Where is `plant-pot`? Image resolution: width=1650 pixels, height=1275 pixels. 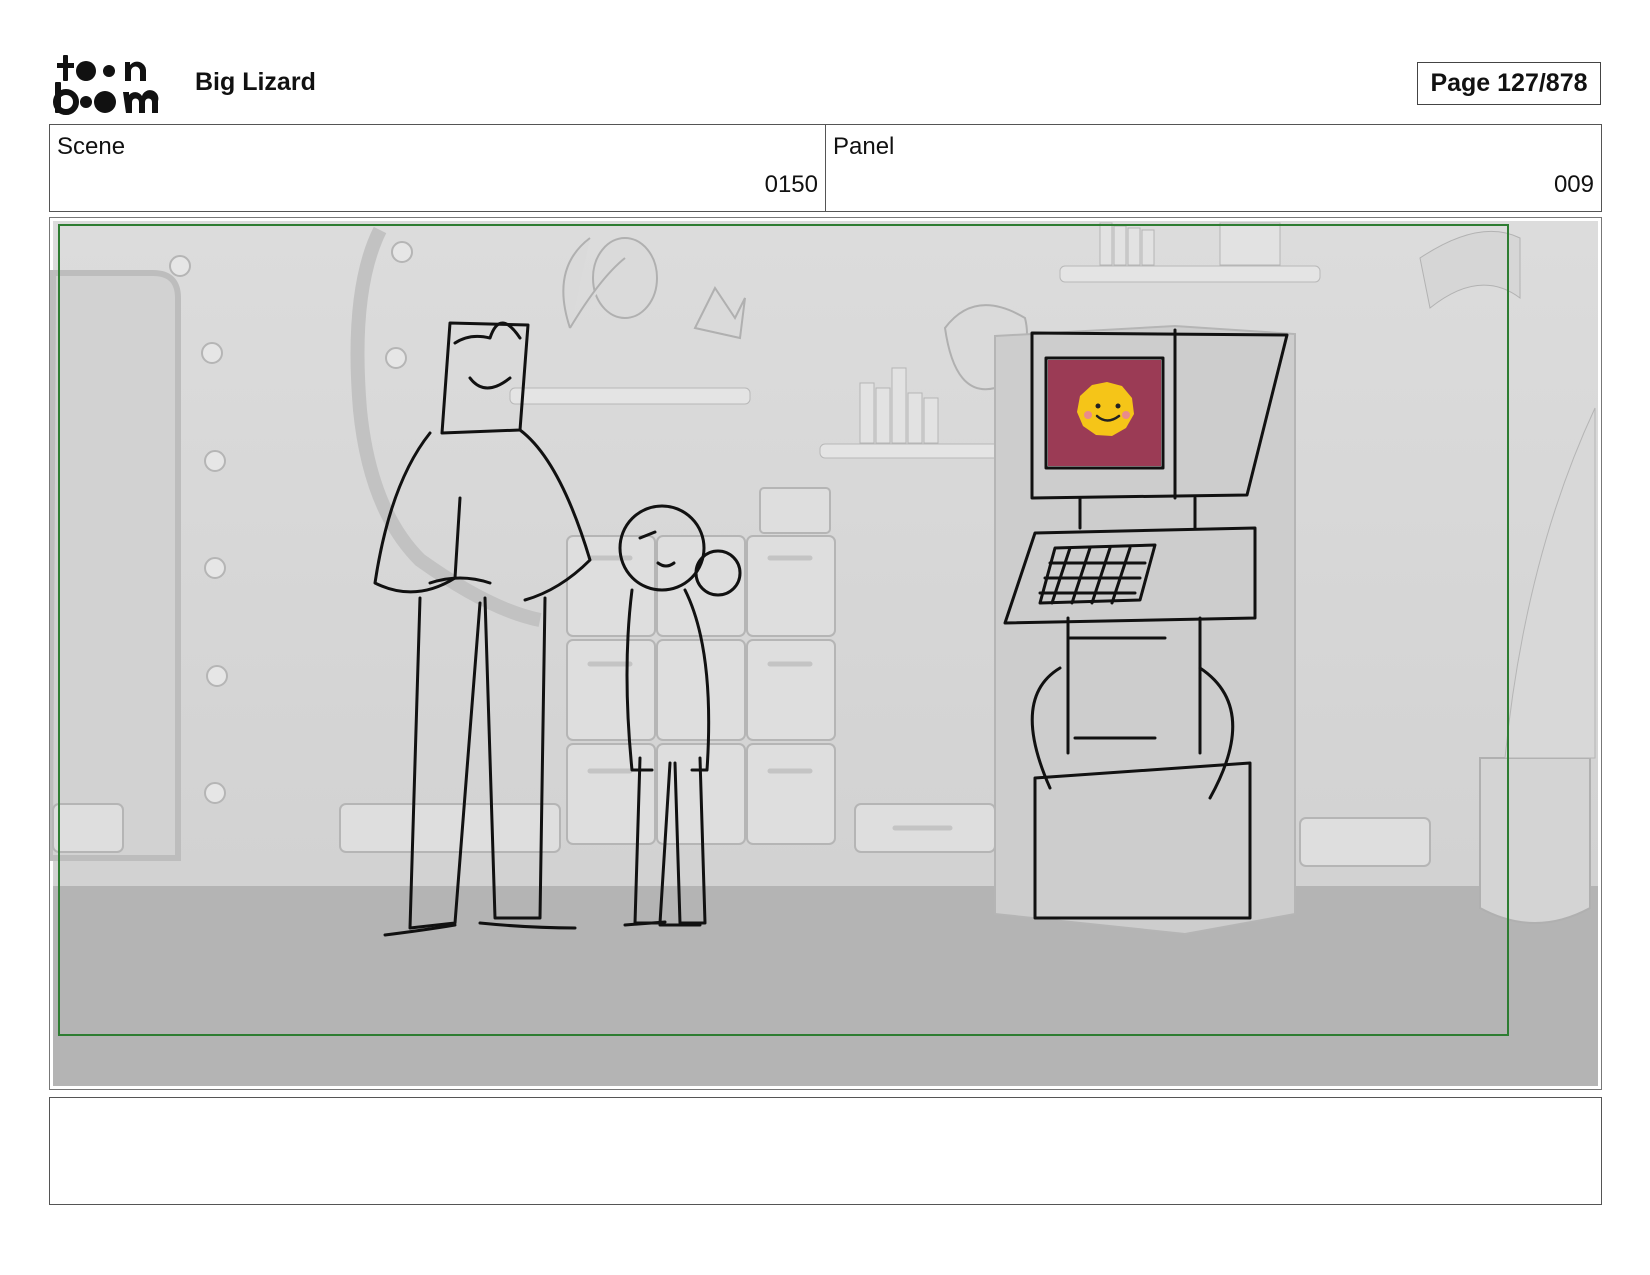 plant-pot is located at coordinates (1535, 840).